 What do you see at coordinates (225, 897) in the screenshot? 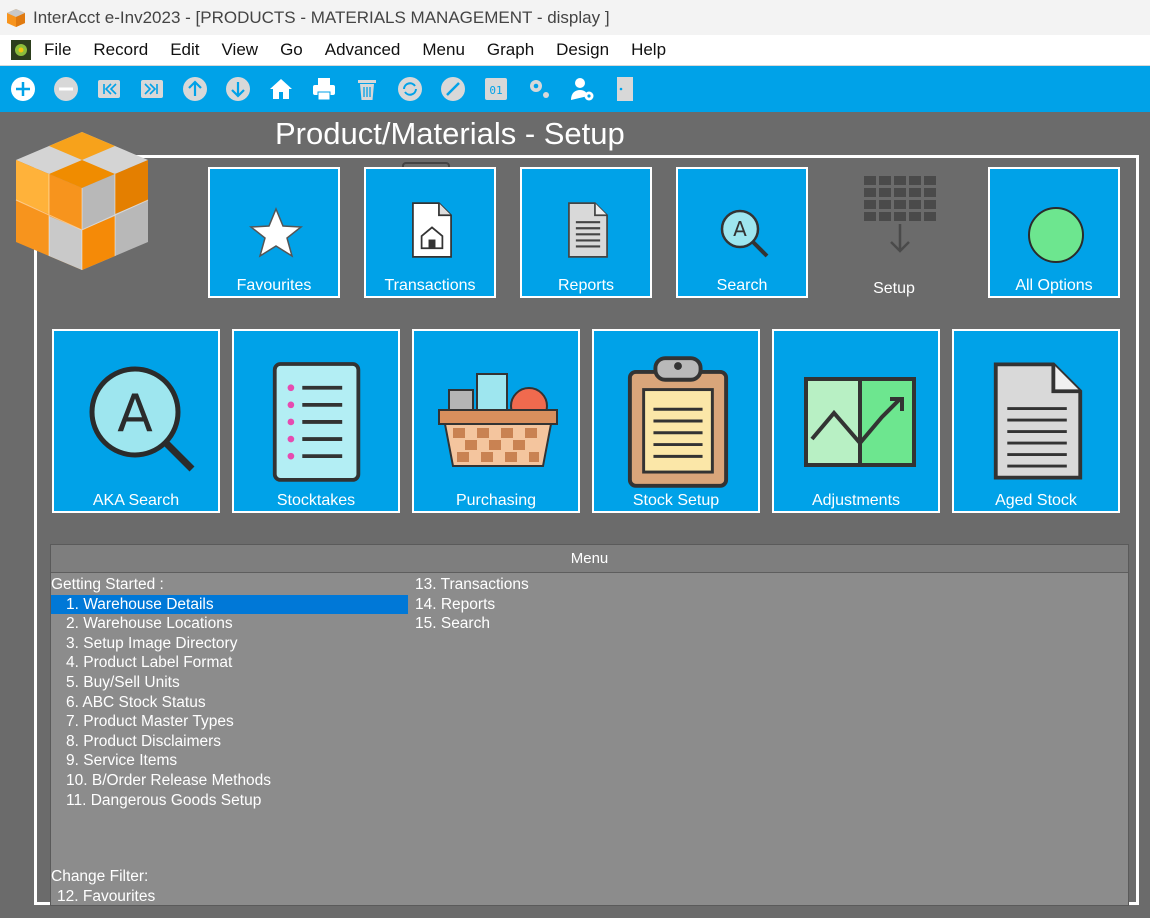
I see `menu-item-favourites: 12. Favourites` at bounding box center [225, 897].